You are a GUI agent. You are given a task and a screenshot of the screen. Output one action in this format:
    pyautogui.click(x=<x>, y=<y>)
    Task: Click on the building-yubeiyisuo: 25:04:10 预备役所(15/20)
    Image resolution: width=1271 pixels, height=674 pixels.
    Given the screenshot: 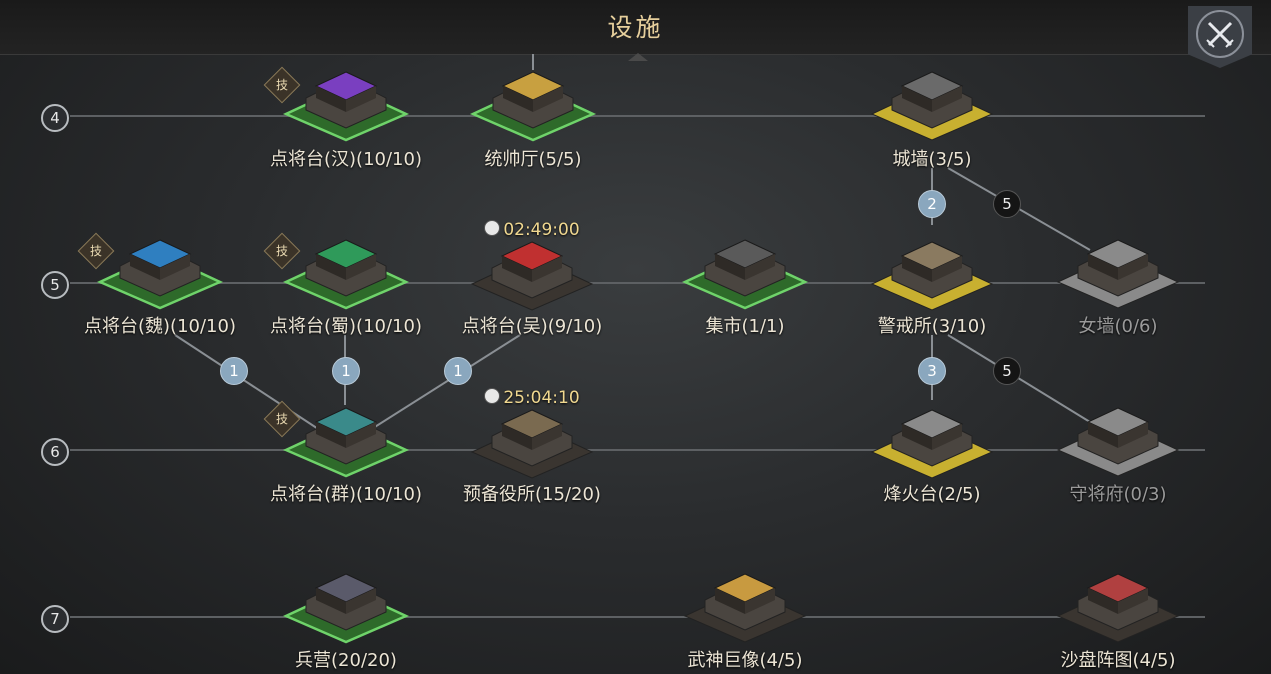 What is the action you would take?
    pyautogui.click(x=532, y=449)
    